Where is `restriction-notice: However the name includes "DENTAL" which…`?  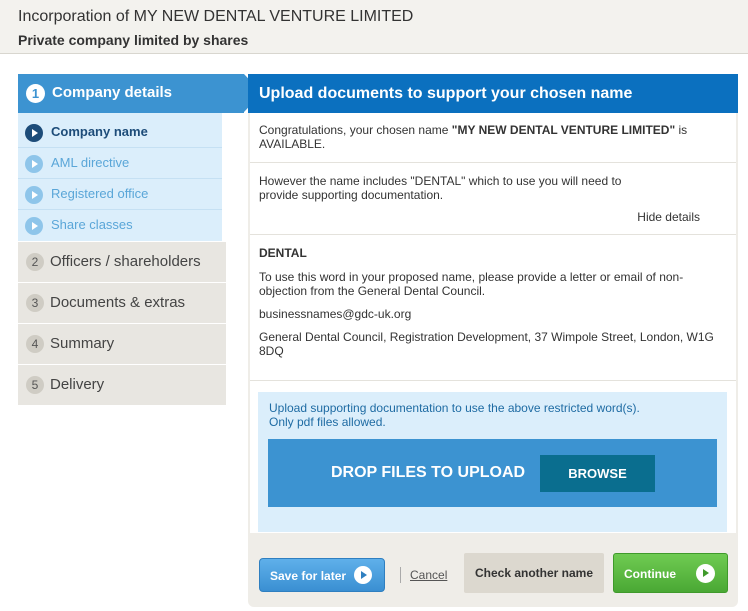
restriction-notice: However the name includes "DENTAL" which… is located at coordinates (493, 199).